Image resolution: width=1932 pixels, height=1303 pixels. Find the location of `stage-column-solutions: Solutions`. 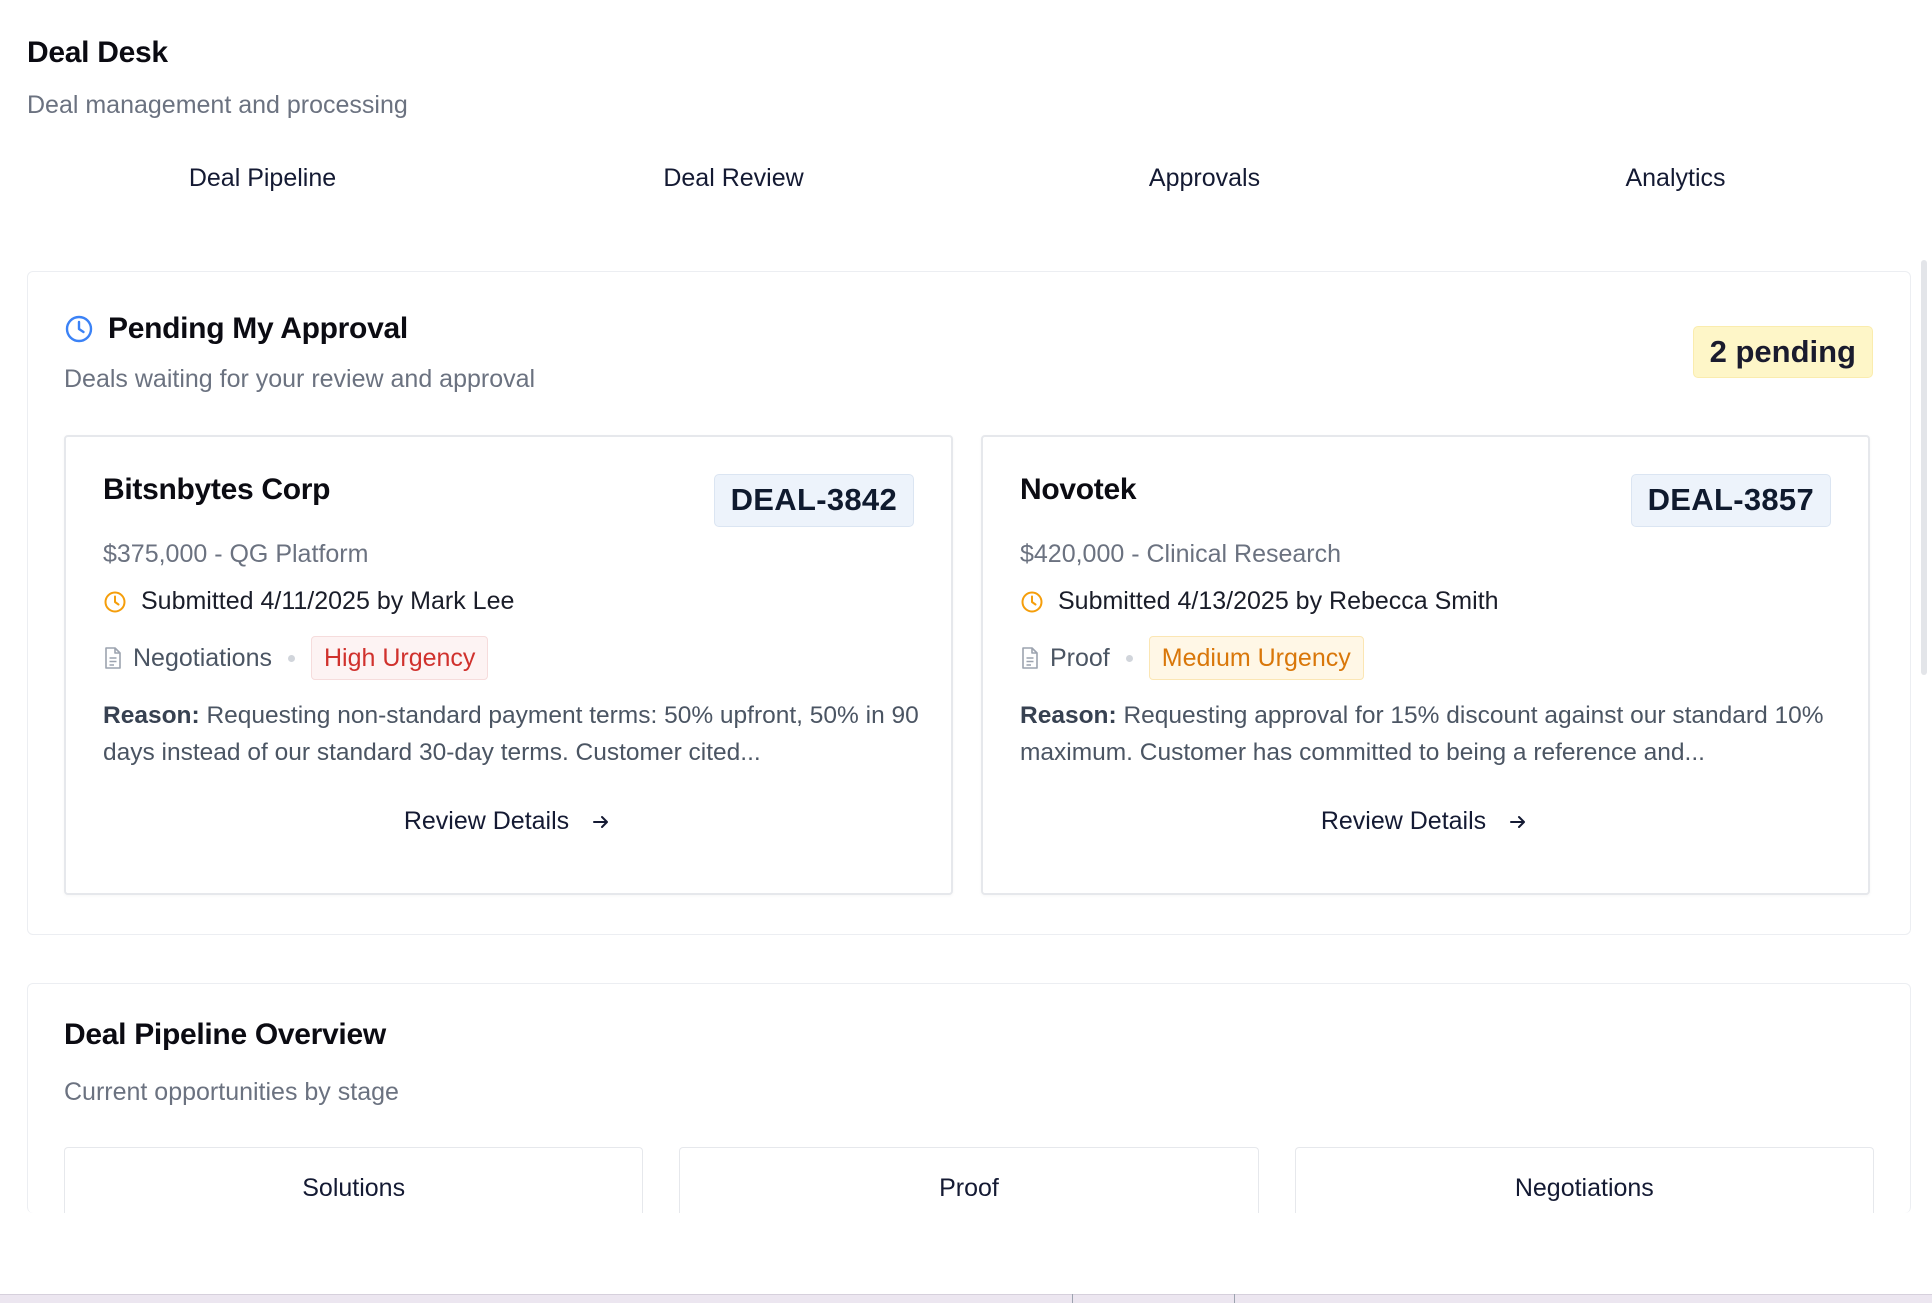

stage-column-solutions: Solutions is located at coordinates (354, 1180).